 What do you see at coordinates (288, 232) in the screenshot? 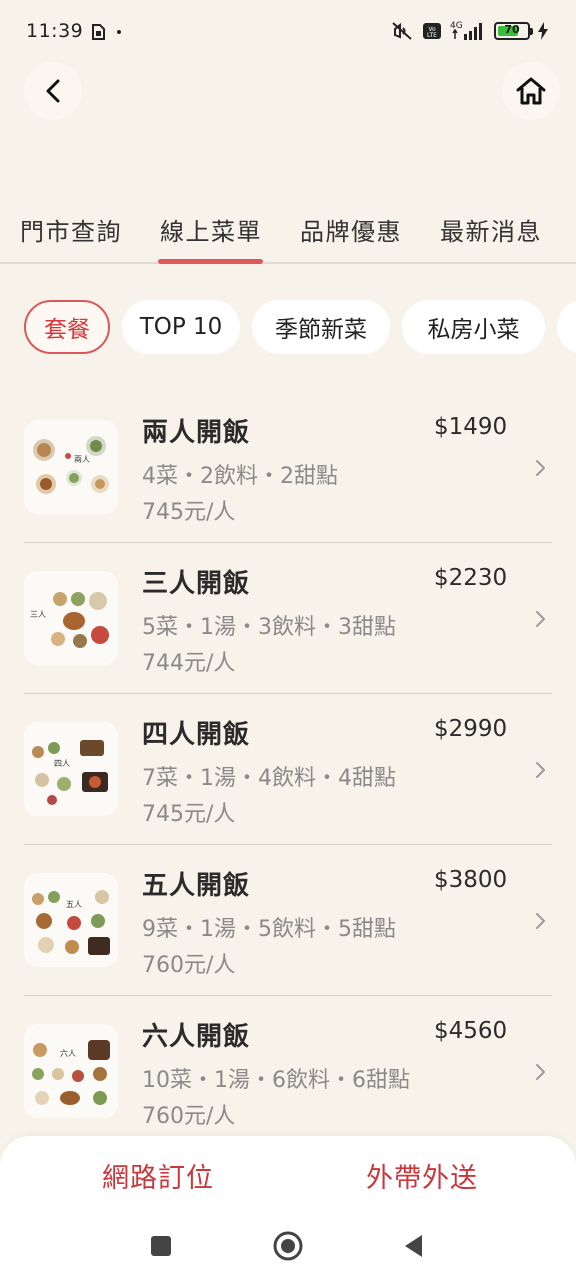
I see `section-tabs: 門市查詢 線上菜單 品牌優惠 最新消息` at bounding box center [288, 232].